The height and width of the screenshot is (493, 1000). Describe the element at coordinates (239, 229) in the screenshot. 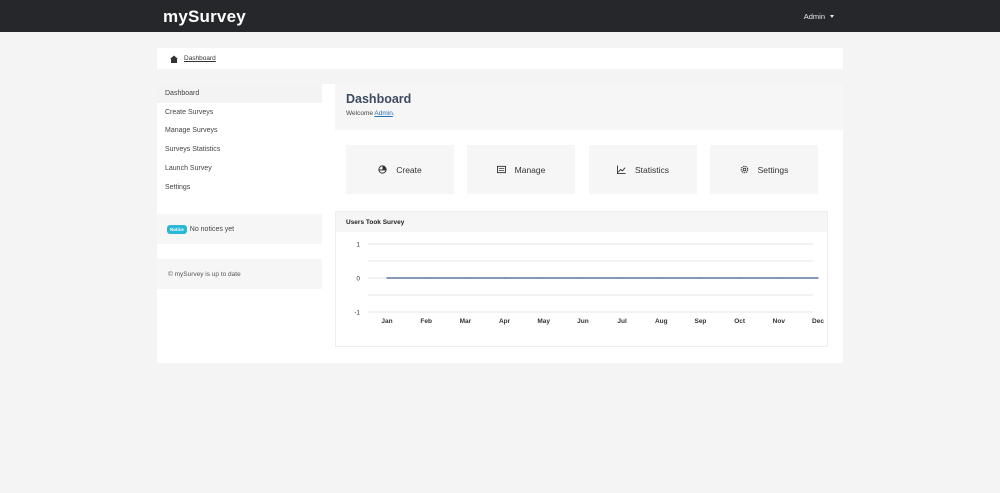

I see `notice-box: Notice No notices yet` at that location.